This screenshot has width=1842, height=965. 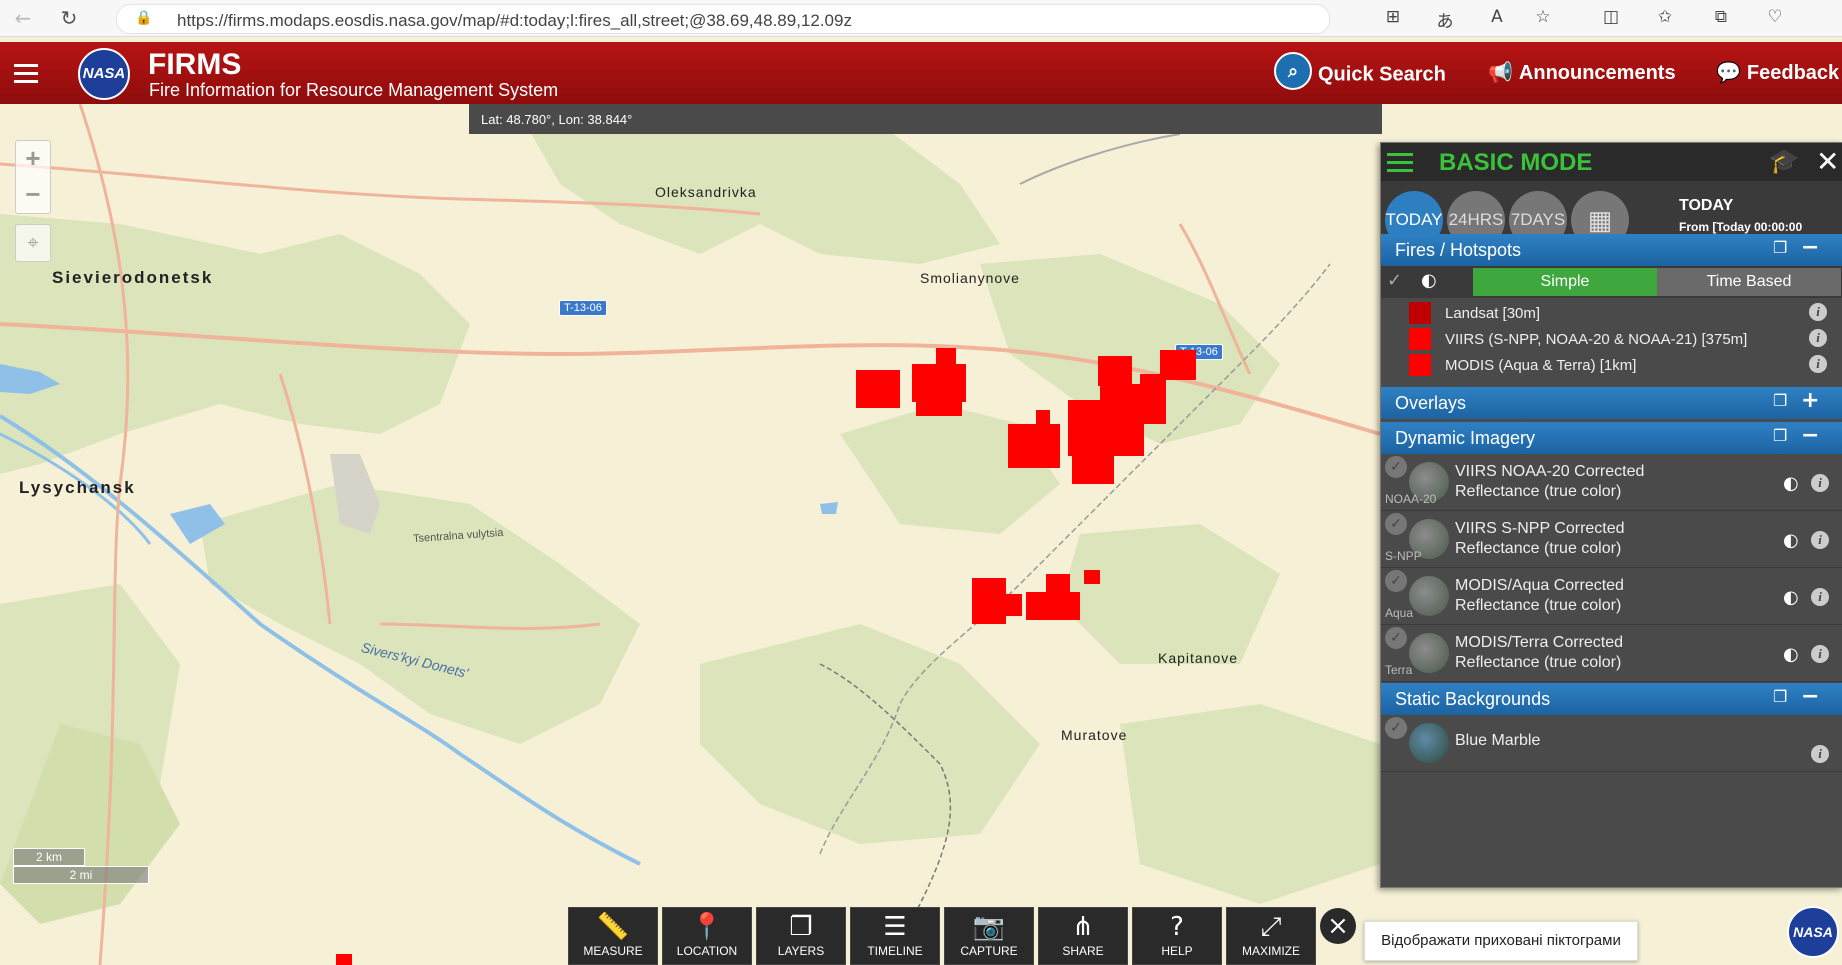 What do you see at coordinates (1565, 282) in the screenshot?
I see `mode-simple-tab: Simple` at bounding box center [1565, 282].